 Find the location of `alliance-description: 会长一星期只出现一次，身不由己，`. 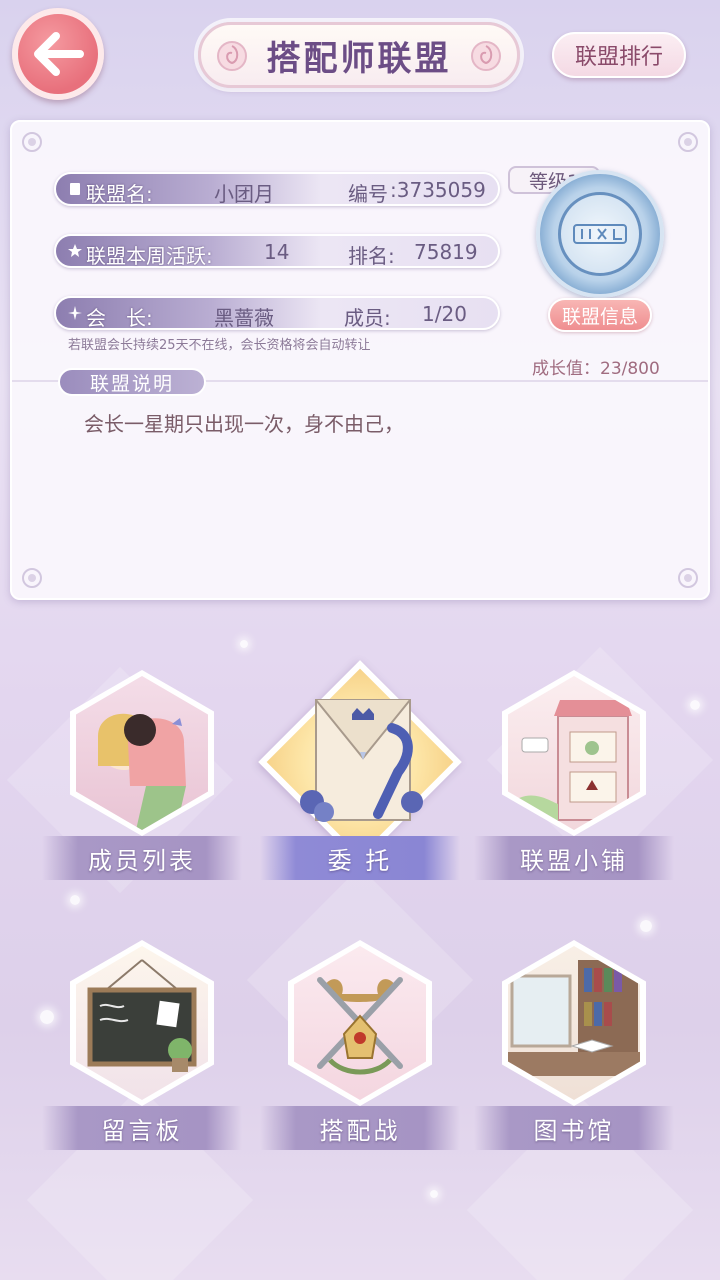

alliance-description: 会长一星期只出现一次，身不由己， is located at coordinates (244, 424).